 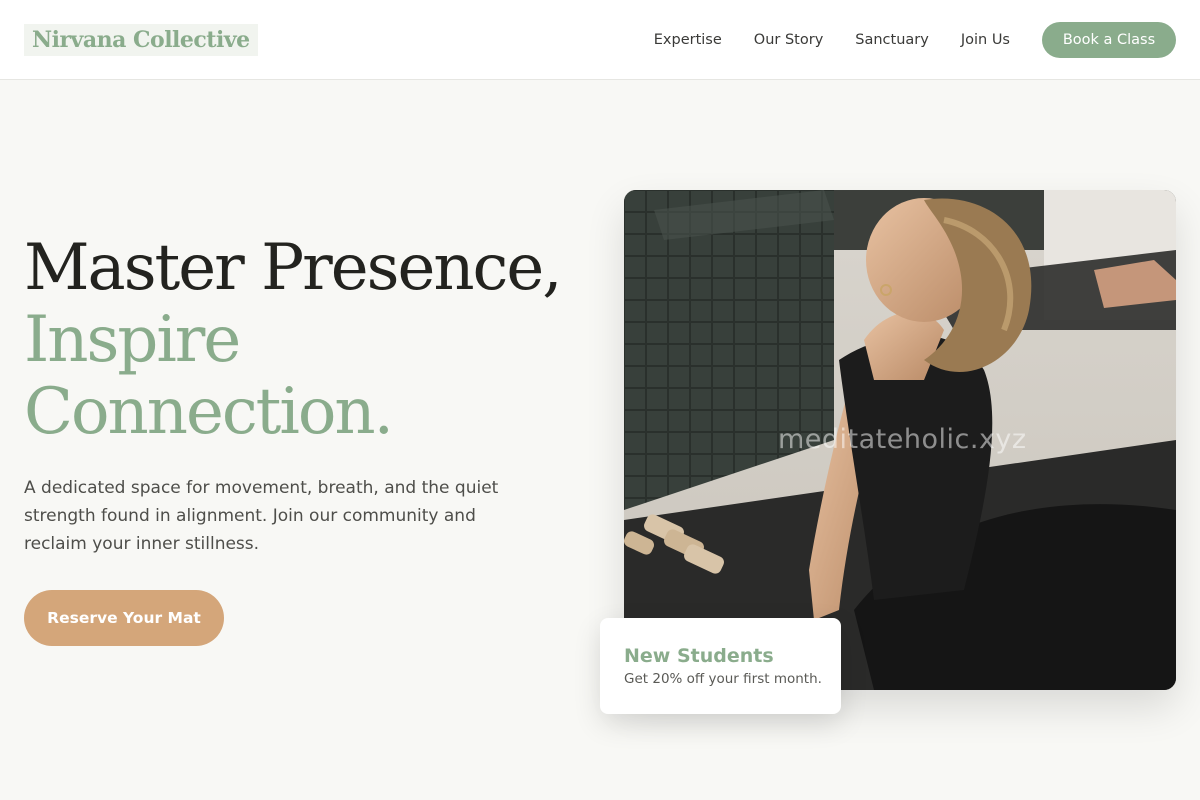 I want to click on hero-title-line-1: Master Presence,, so click(x=293, y=268).